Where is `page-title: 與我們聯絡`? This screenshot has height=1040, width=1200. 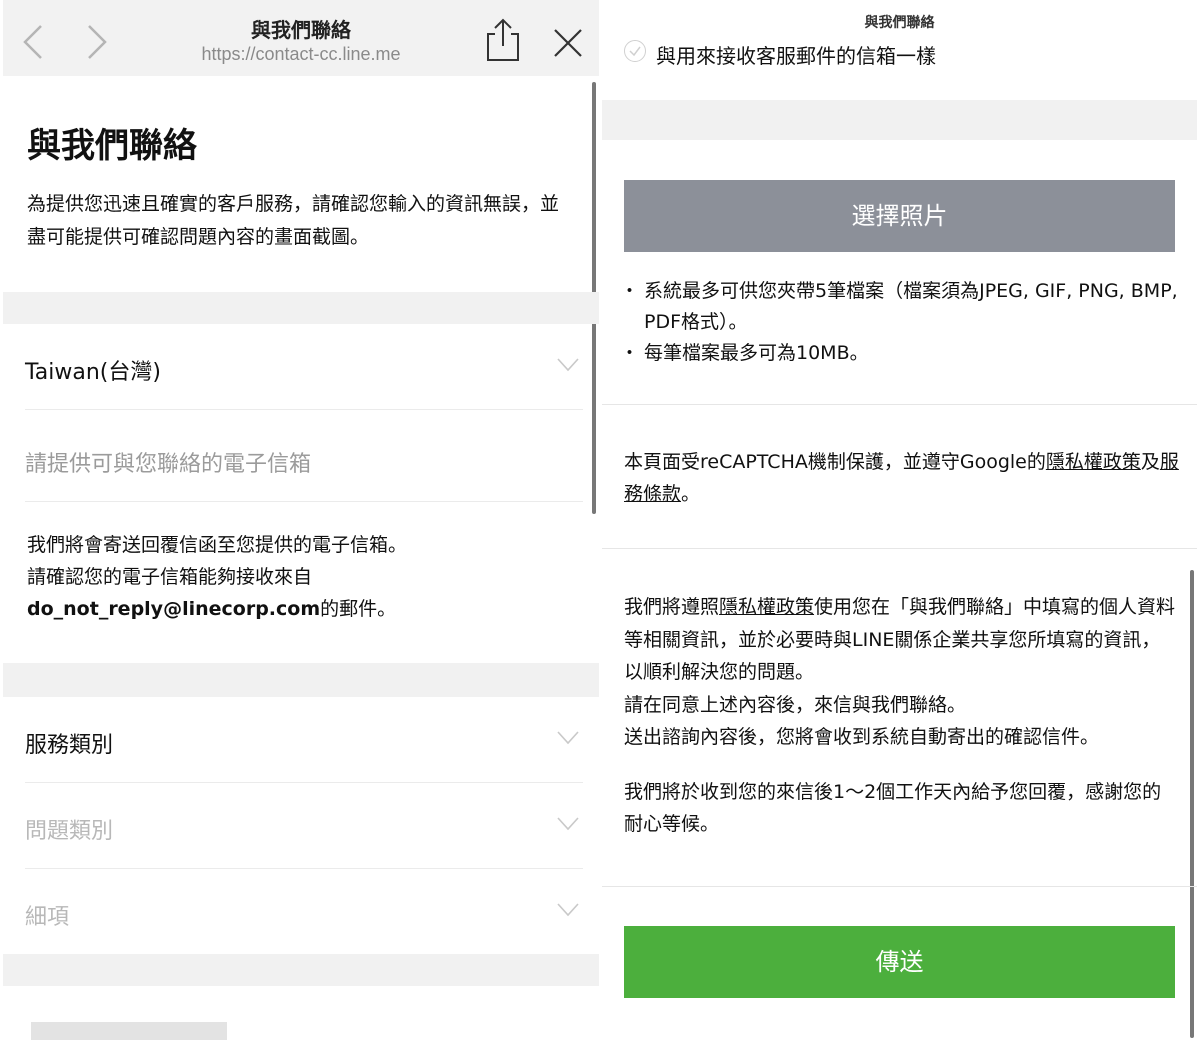 page-title: 與我們聯絡 is located at coordinates (112, 146).